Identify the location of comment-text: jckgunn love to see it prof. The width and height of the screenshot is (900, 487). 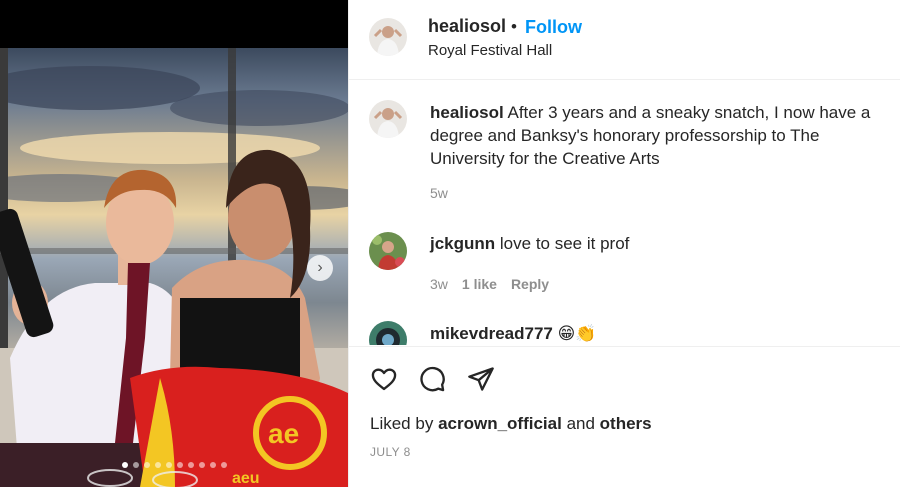
(529, 244).